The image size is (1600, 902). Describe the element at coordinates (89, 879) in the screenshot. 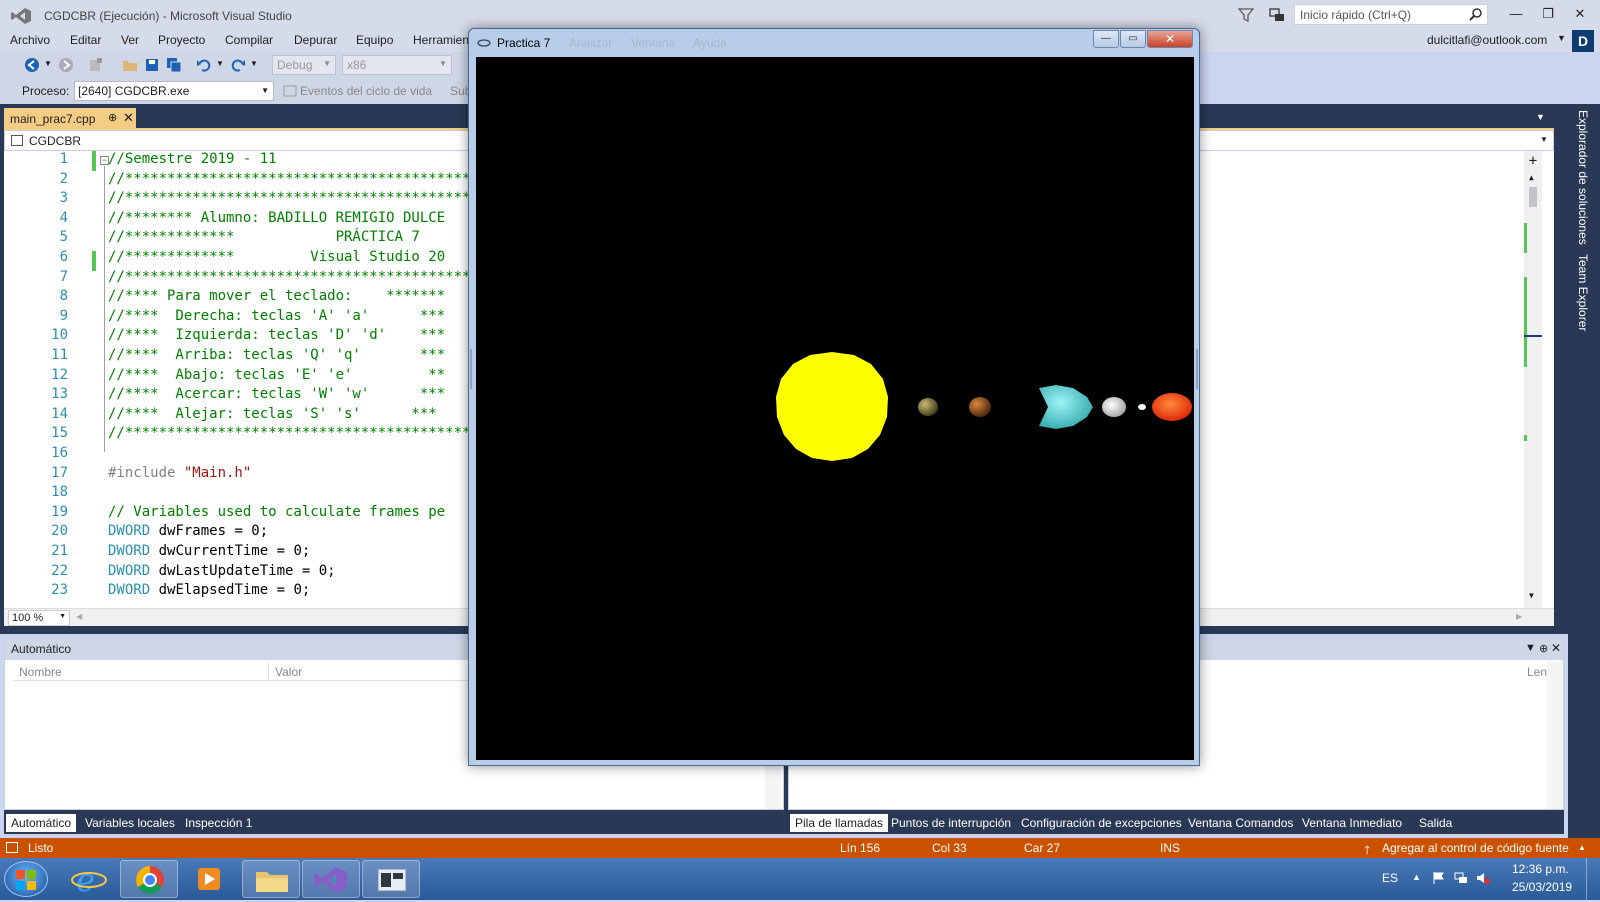

I see `internet-explorer-icon: e` at that location.